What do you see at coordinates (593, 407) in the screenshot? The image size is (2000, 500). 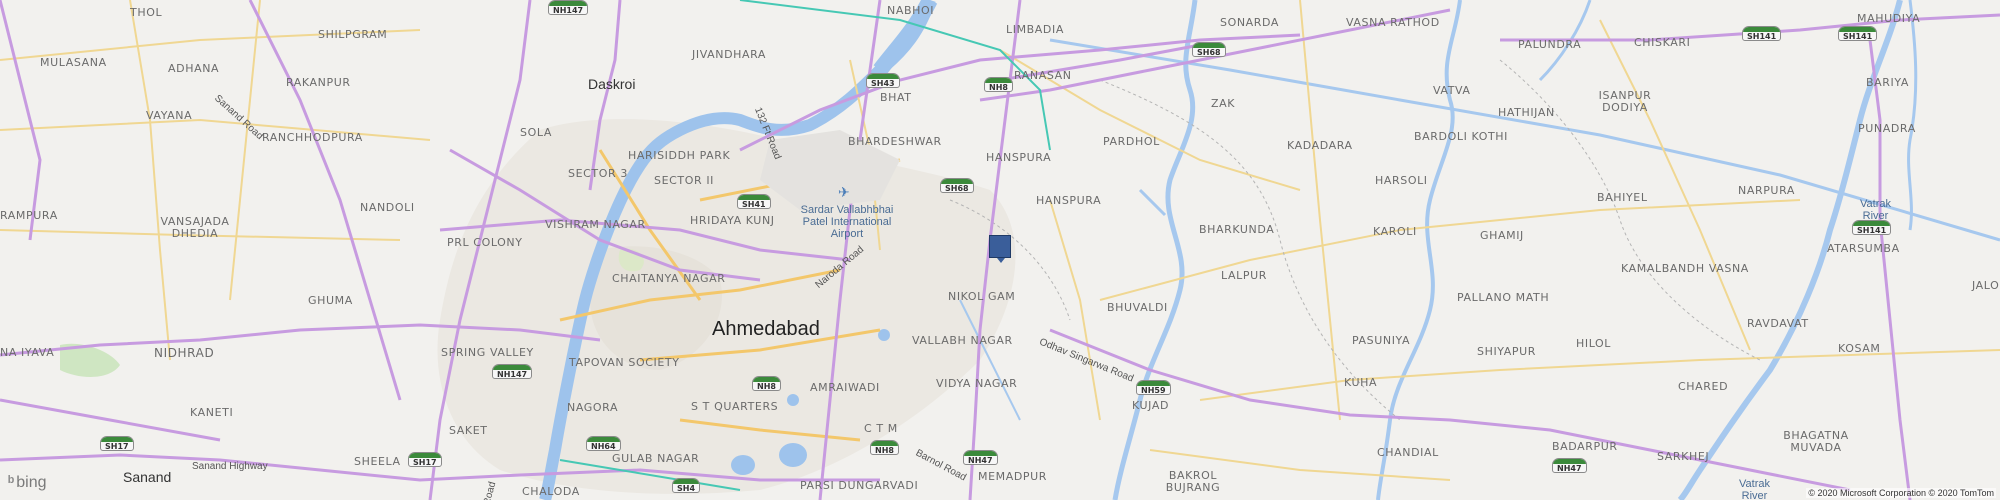 I see `place-nagora: NAGORA` at bounding box center [593, 407].